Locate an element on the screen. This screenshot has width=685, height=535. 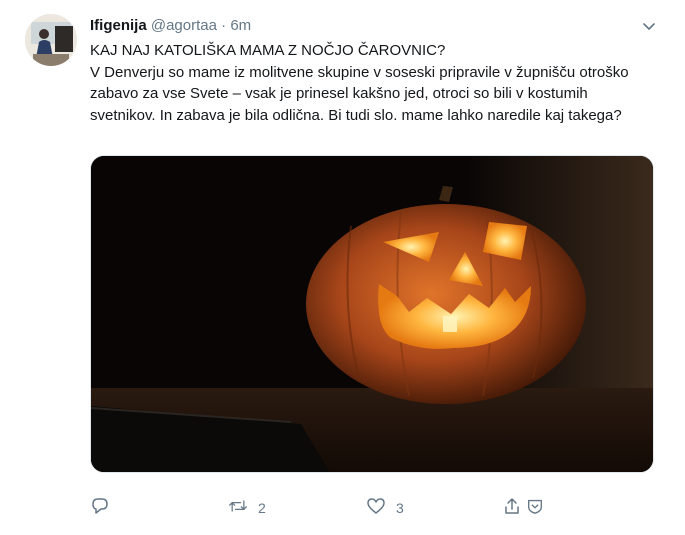
share-button is located at coordinates (512, 508).